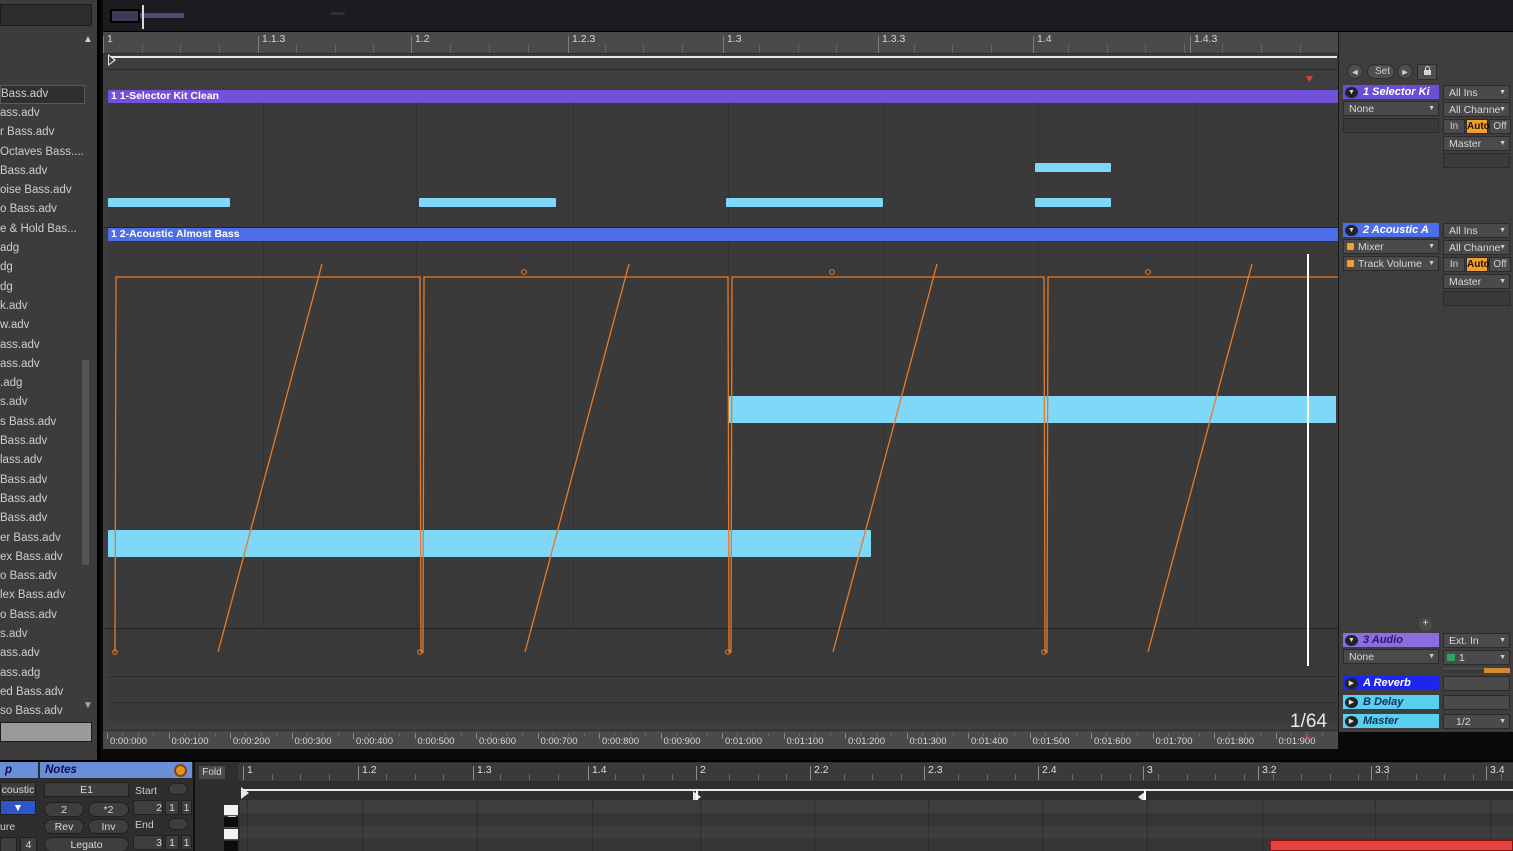 This screenshot has width=1513, height=851. Describe the element at coordinates (46, 732) in the screenshot. I see `browser-footer-field` at that location.